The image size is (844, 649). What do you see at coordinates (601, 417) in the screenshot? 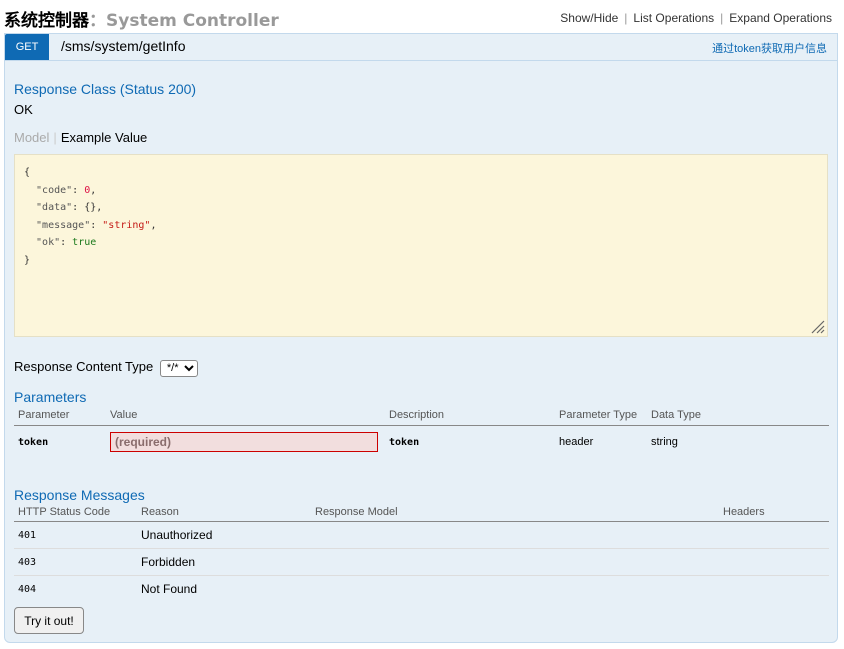
I see `col-parameter-type: Parameter Type` at bounding box center [601, 417].